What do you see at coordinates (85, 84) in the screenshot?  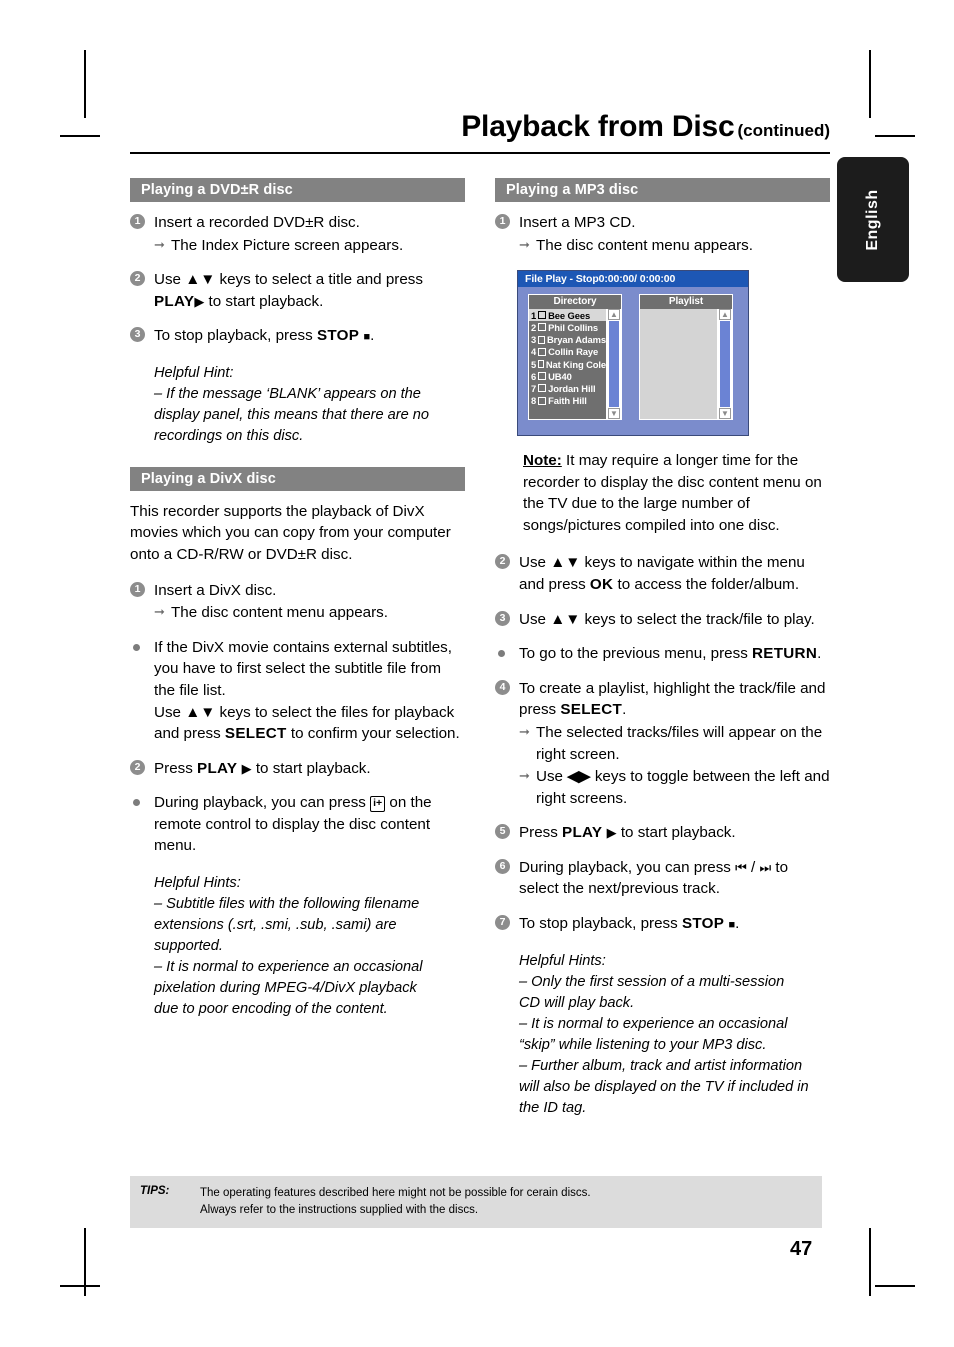 I see `crop-mark-top-left-vertical` at bounding box center [85, 84].